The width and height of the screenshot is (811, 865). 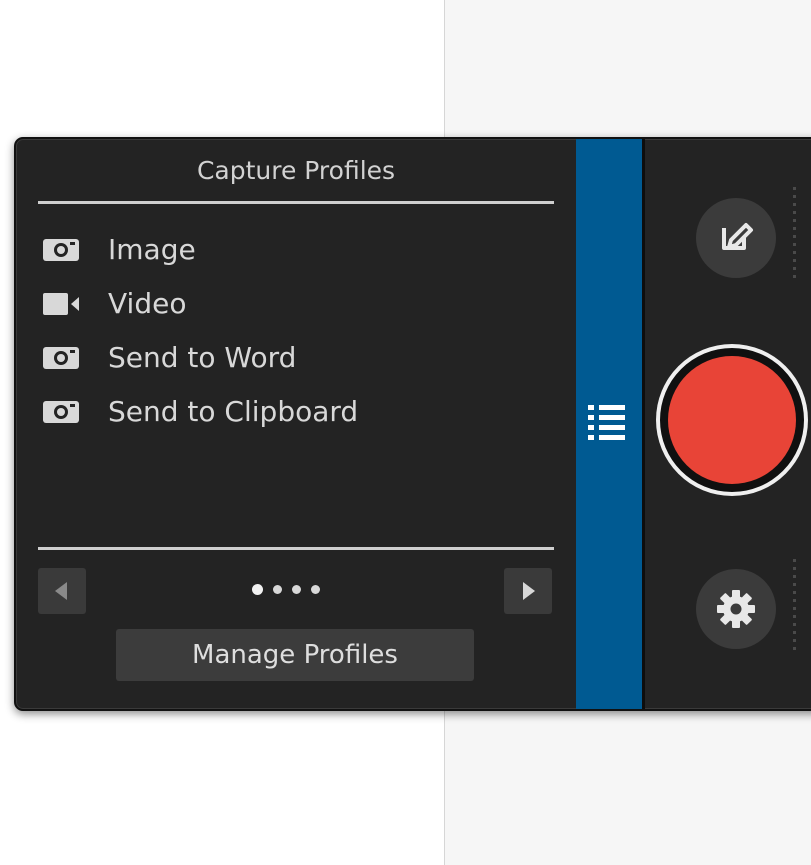 What do you see at coordinates (61, 304) in the screenshot?
I see `video-camera-icon` at bounding box center [61, 304].